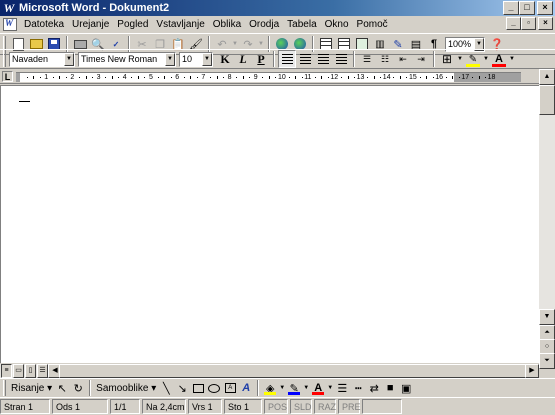 This screenshot has width=555, height=415. What do you see at coordinates (499, 59) in the screenshot?
I see `font-color-button: A` at bounding box center [499, 59].